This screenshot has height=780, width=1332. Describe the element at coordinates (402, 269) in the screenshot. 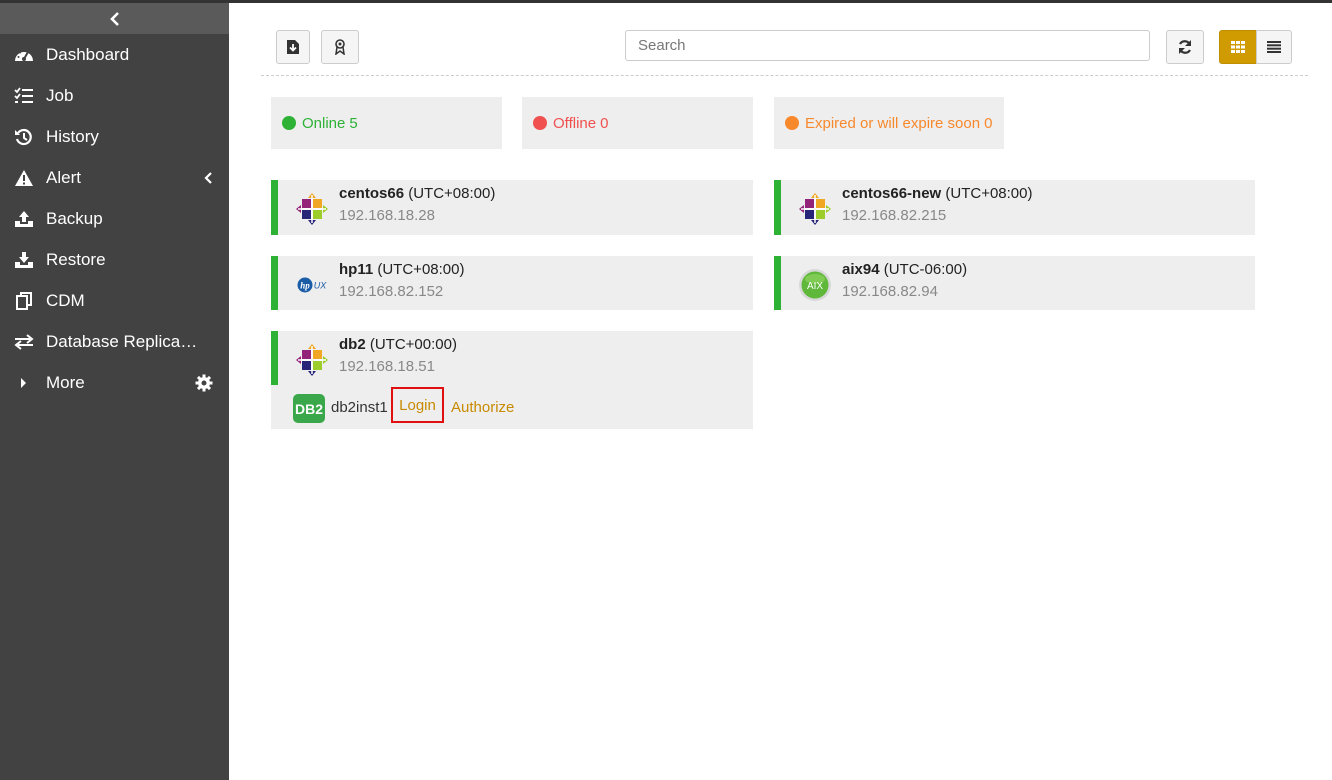

I see `host-name: hp11 (UTC+08:00)` at that location.